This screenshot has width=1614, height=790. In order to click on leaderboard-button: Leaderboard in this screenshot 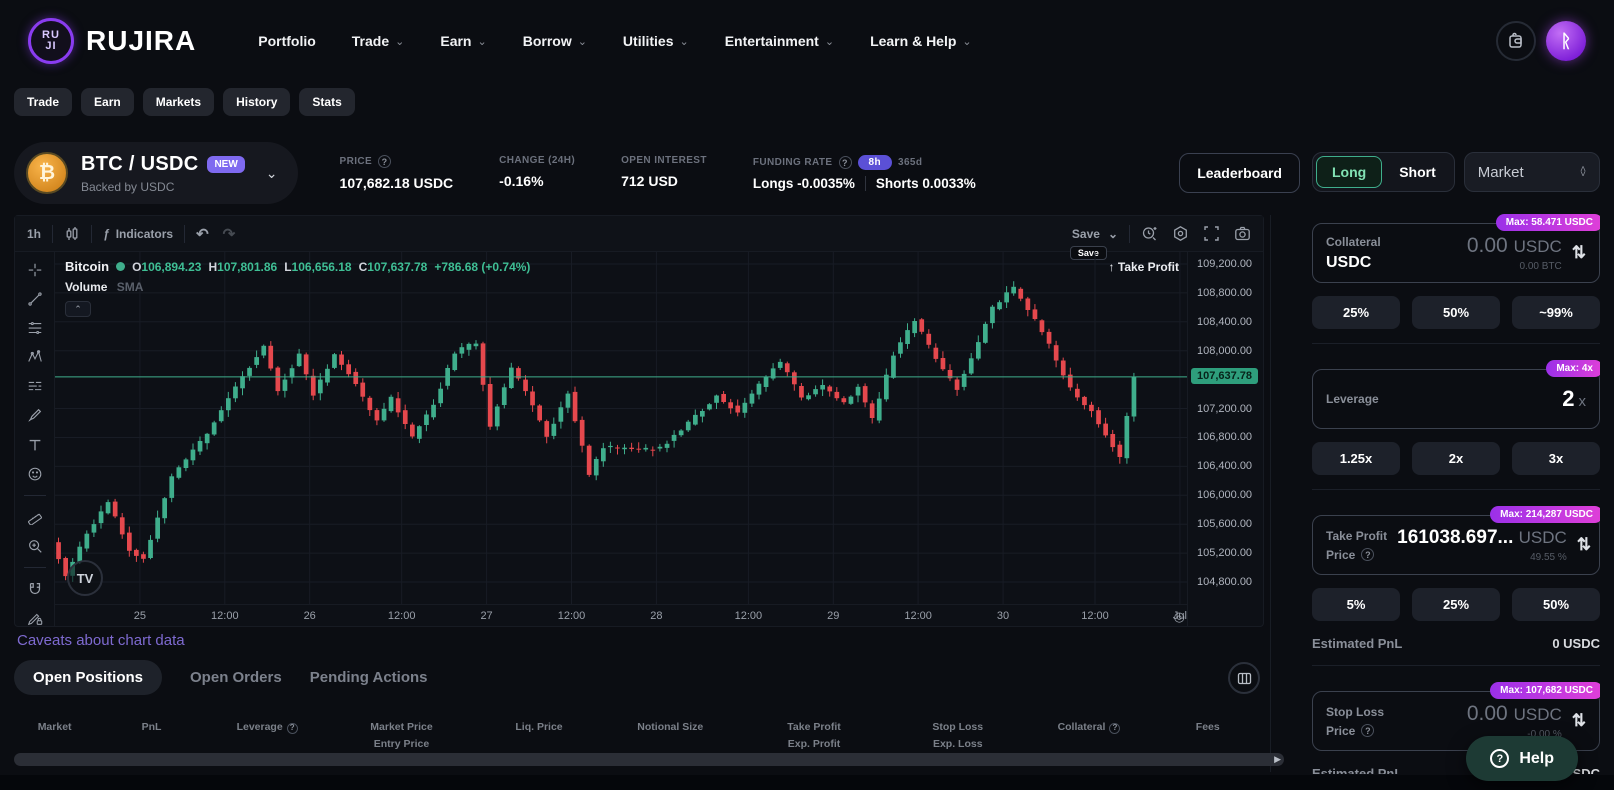, I will do `click(1239, 173)`.